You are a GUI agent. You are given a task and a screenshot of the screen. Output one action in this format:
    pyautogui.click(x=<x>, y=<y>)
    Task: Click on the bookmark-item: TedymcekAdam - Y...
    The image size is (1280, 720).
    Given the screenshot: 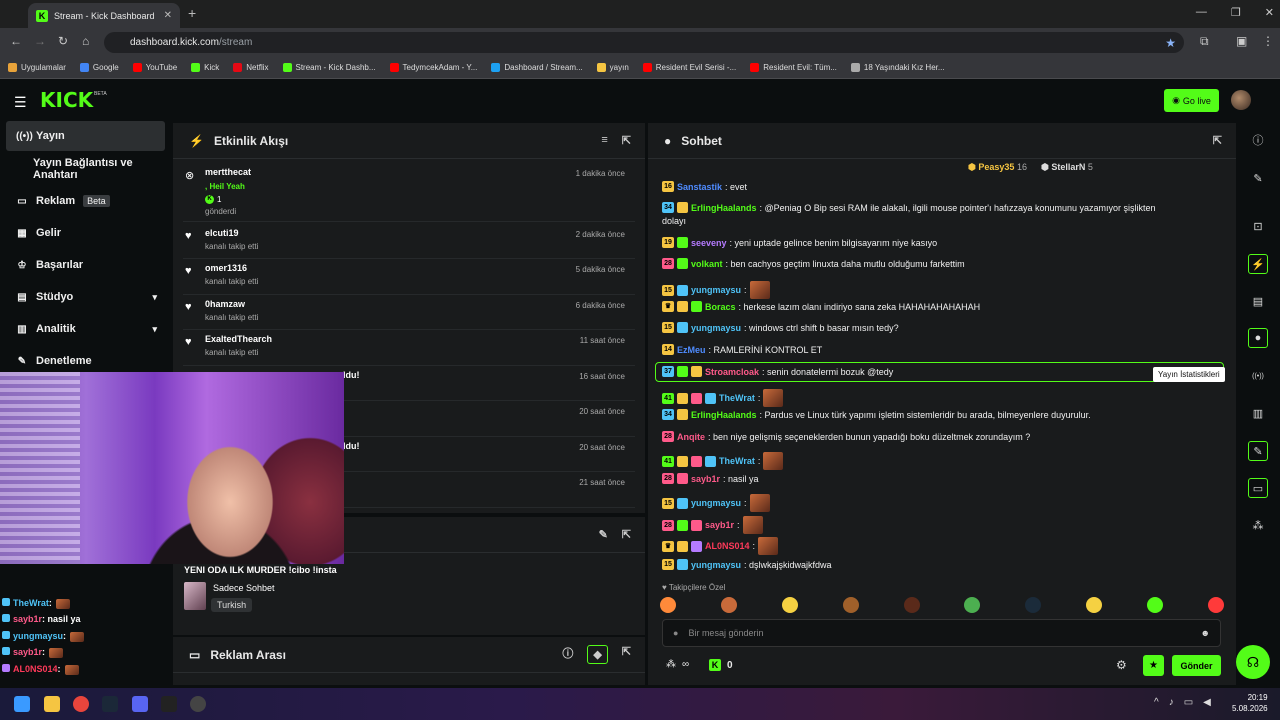 What is the action you would take?
    pyautogui.click(x=433, y=67)
    